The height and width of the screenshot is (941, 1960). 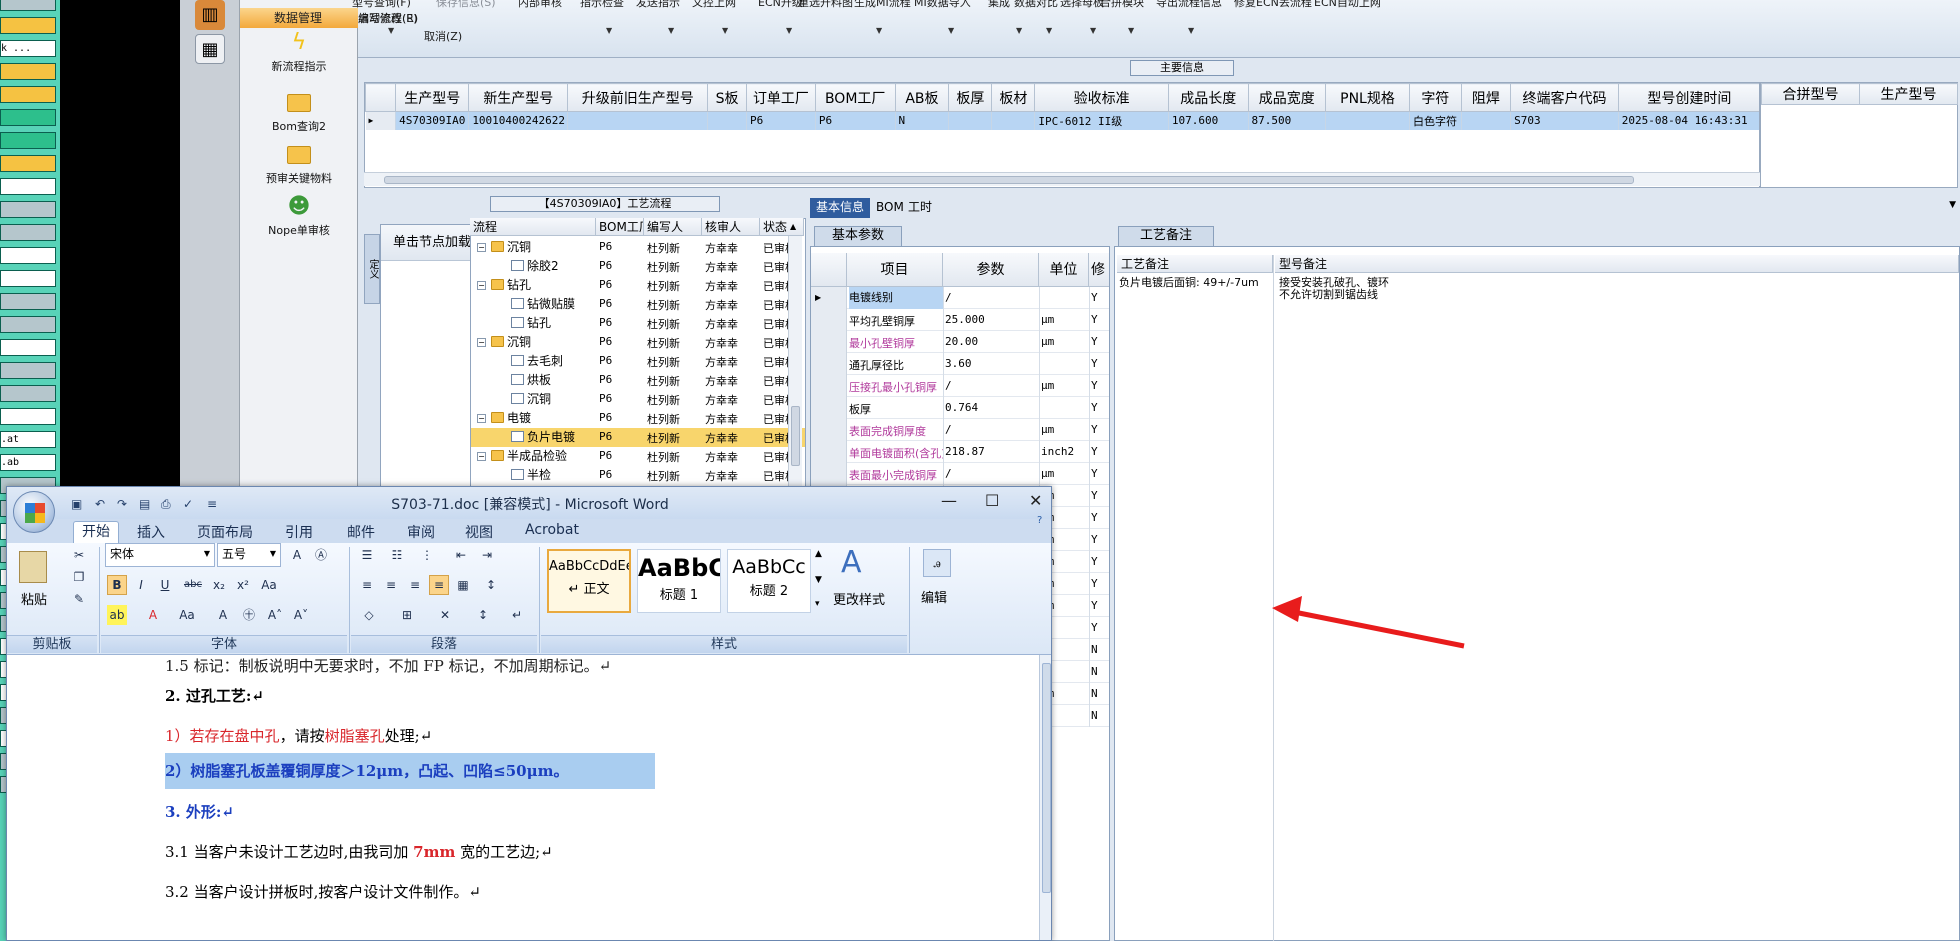 What do you see at coordinates (529, 456) in the screenshot?
I see `workflow-node: 半成品检验` at bounding box center [529, 456].